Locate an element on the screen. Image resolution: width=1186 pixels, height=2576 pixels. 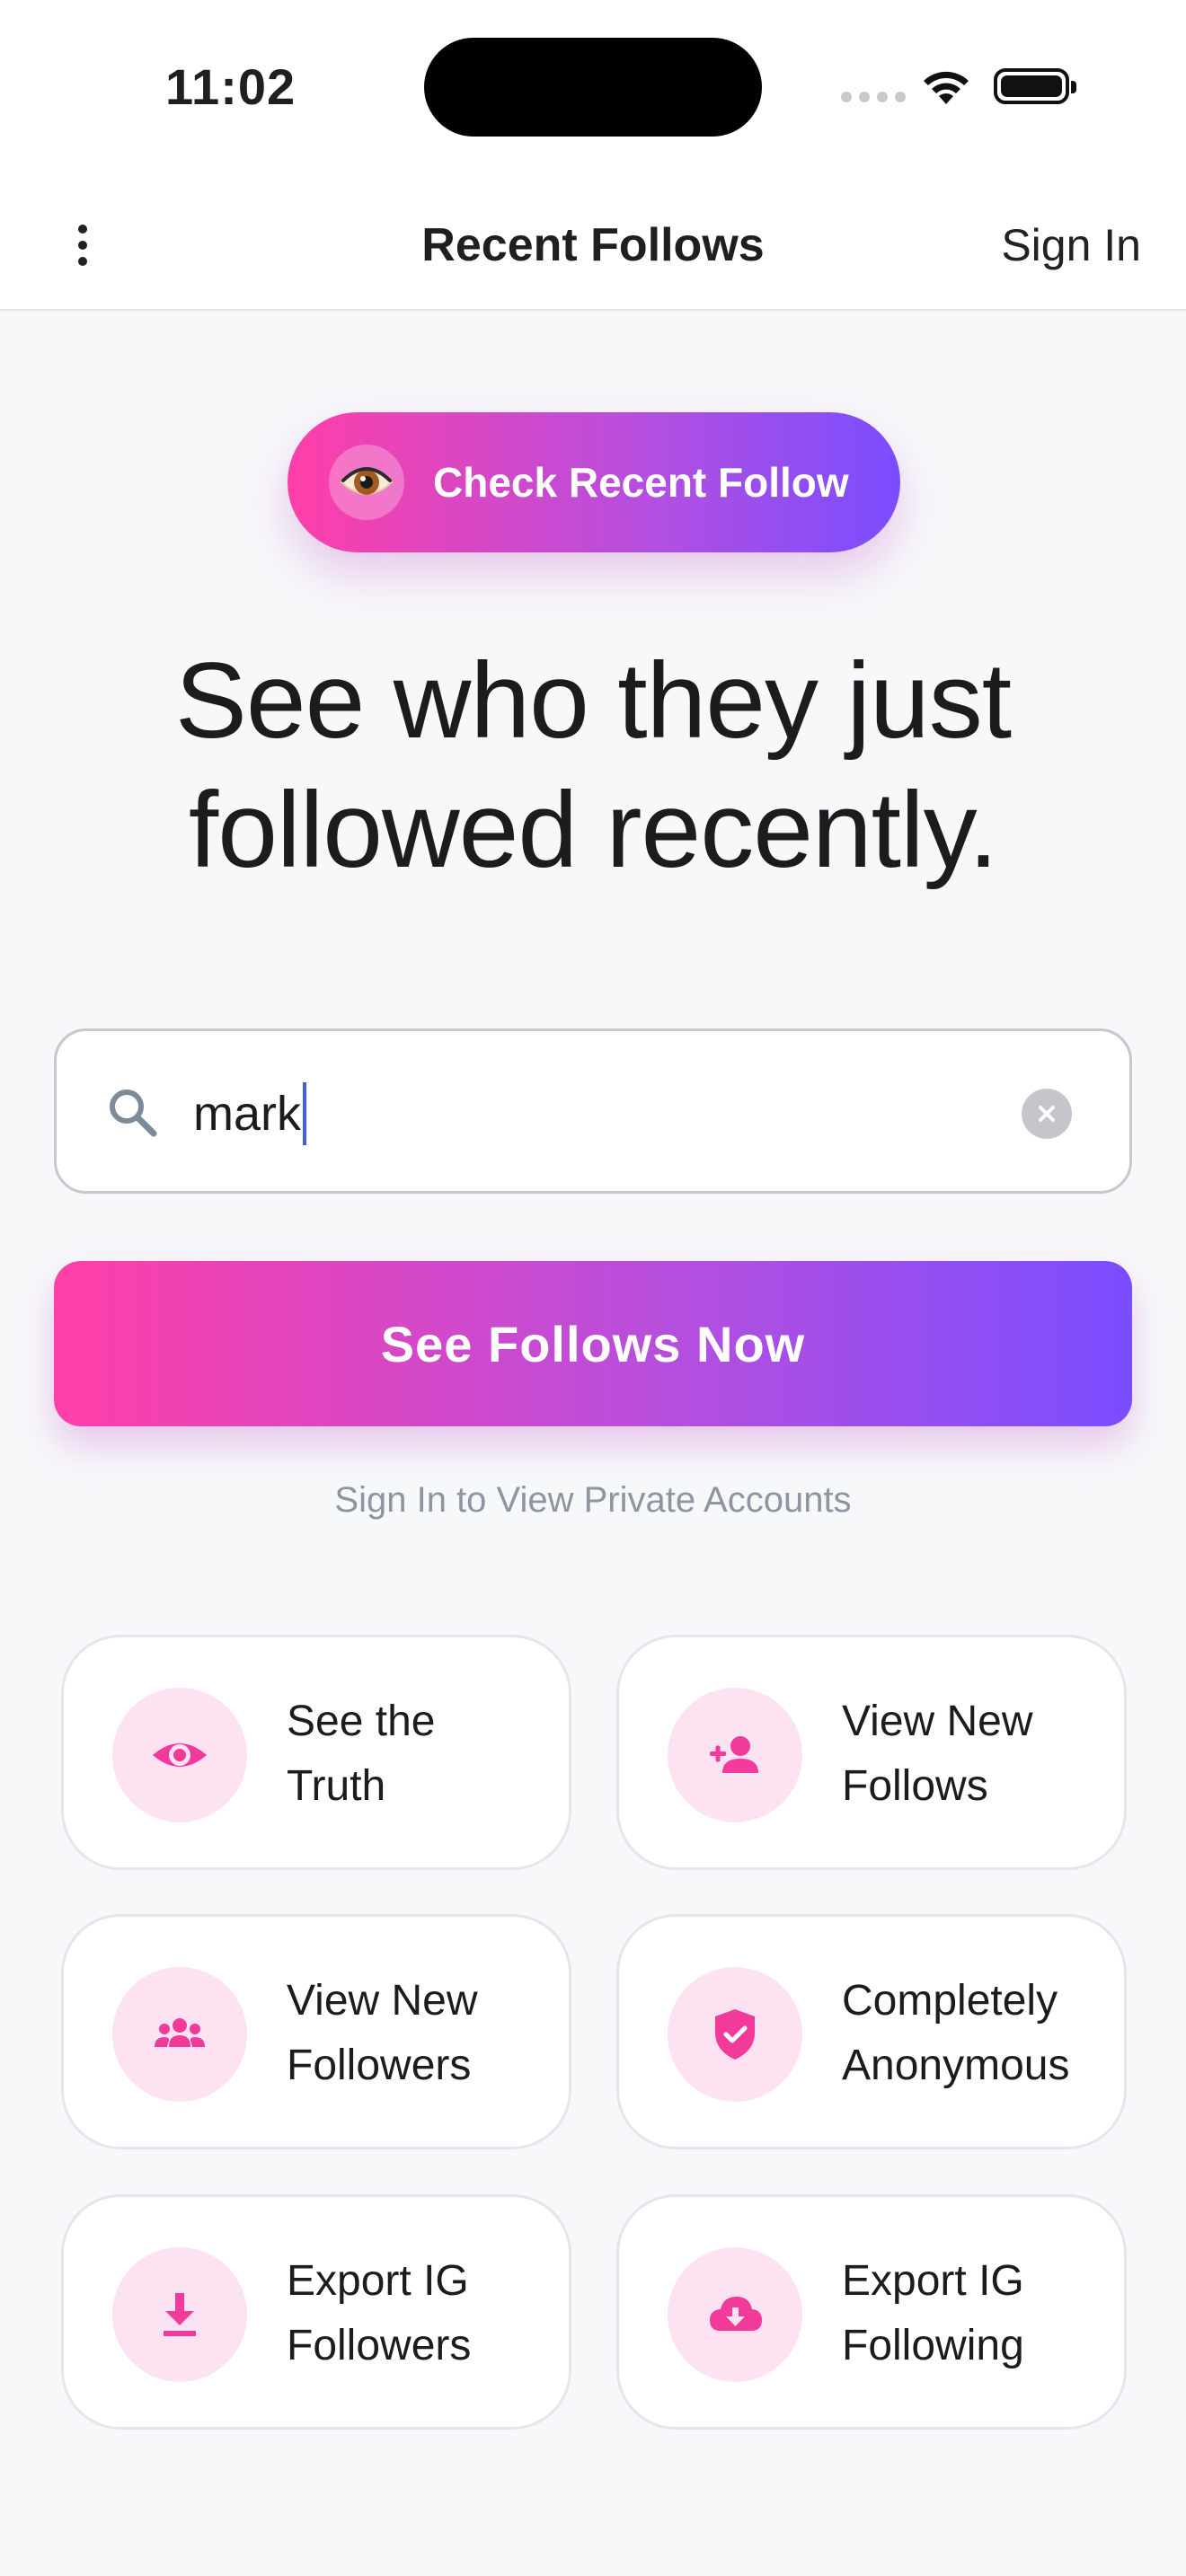
shield-check-icon is located at coordinates (735, 2034).